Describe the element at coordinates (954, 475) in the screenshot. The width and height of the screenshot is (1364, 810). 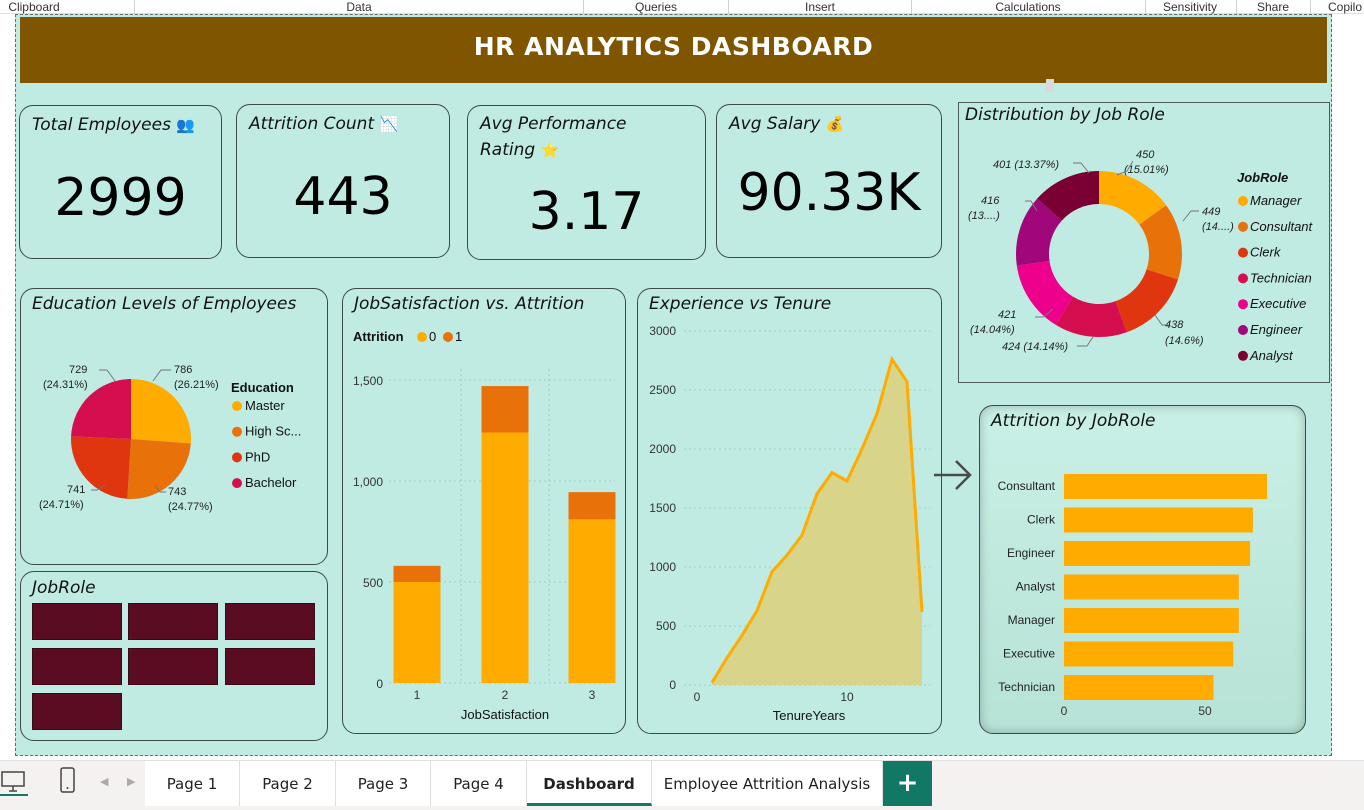
I see `arrow-right-icon` at that location.